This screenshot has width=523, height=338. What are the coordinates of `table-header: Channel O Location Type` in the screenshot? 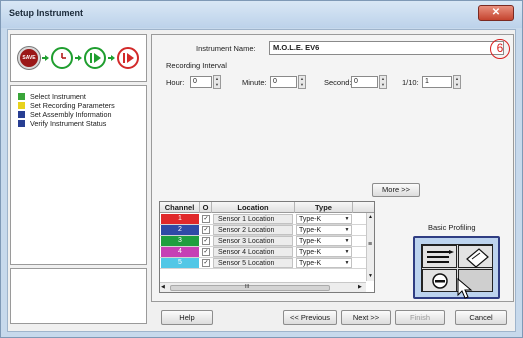 It's located at (267, 207).